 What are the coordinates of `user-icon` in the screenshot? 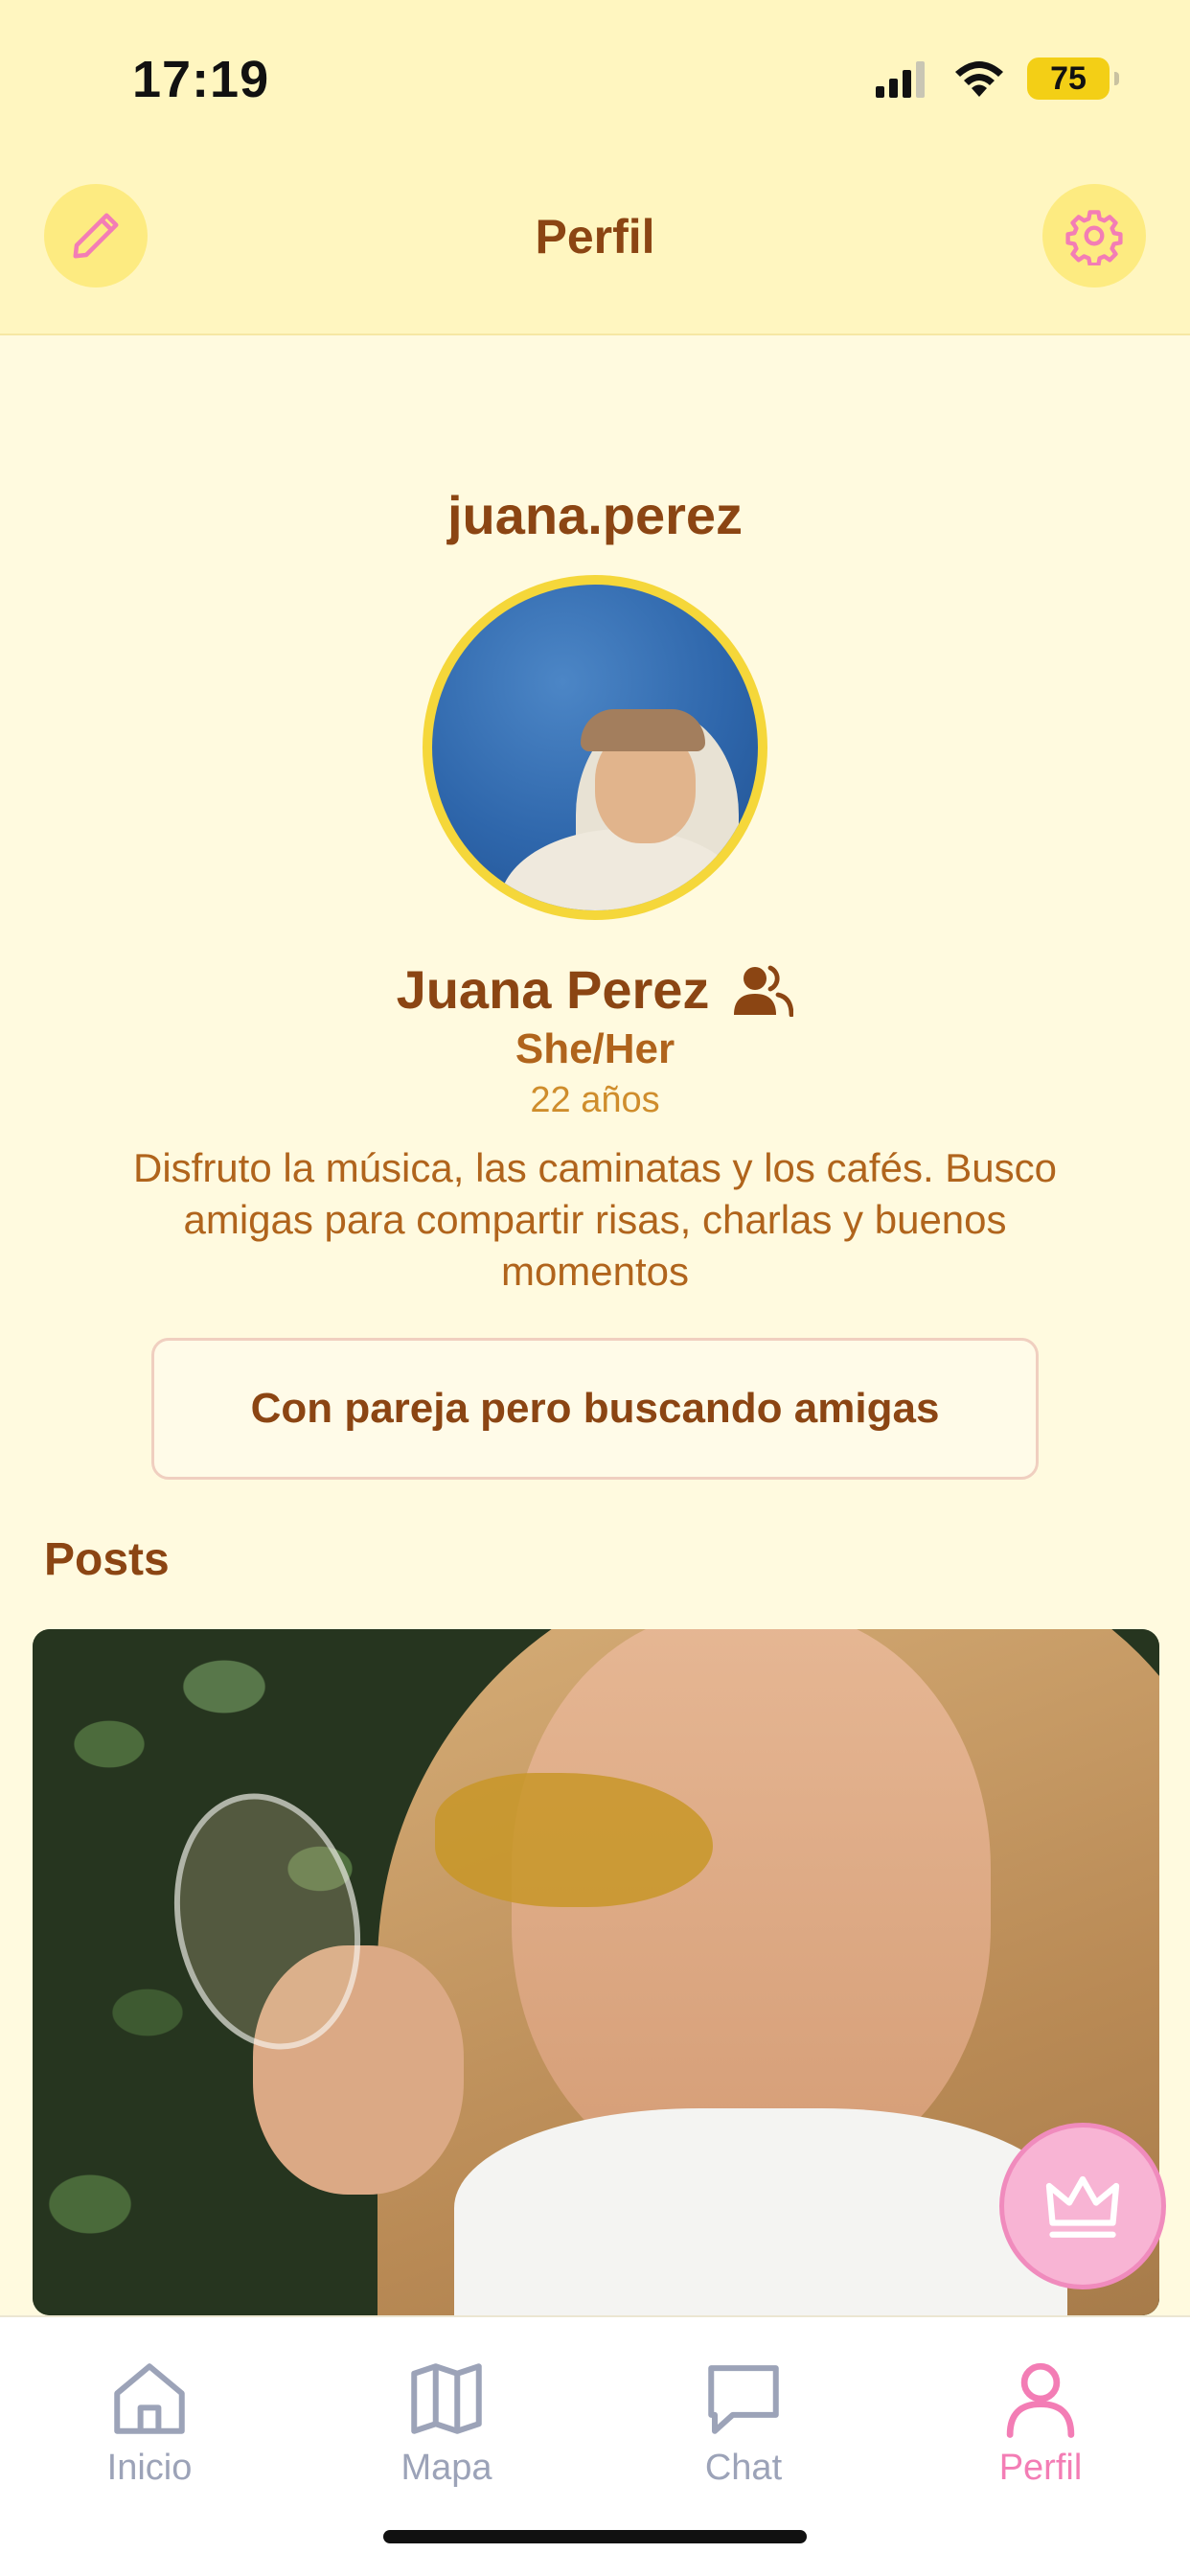 It's located at (1040, 2400).